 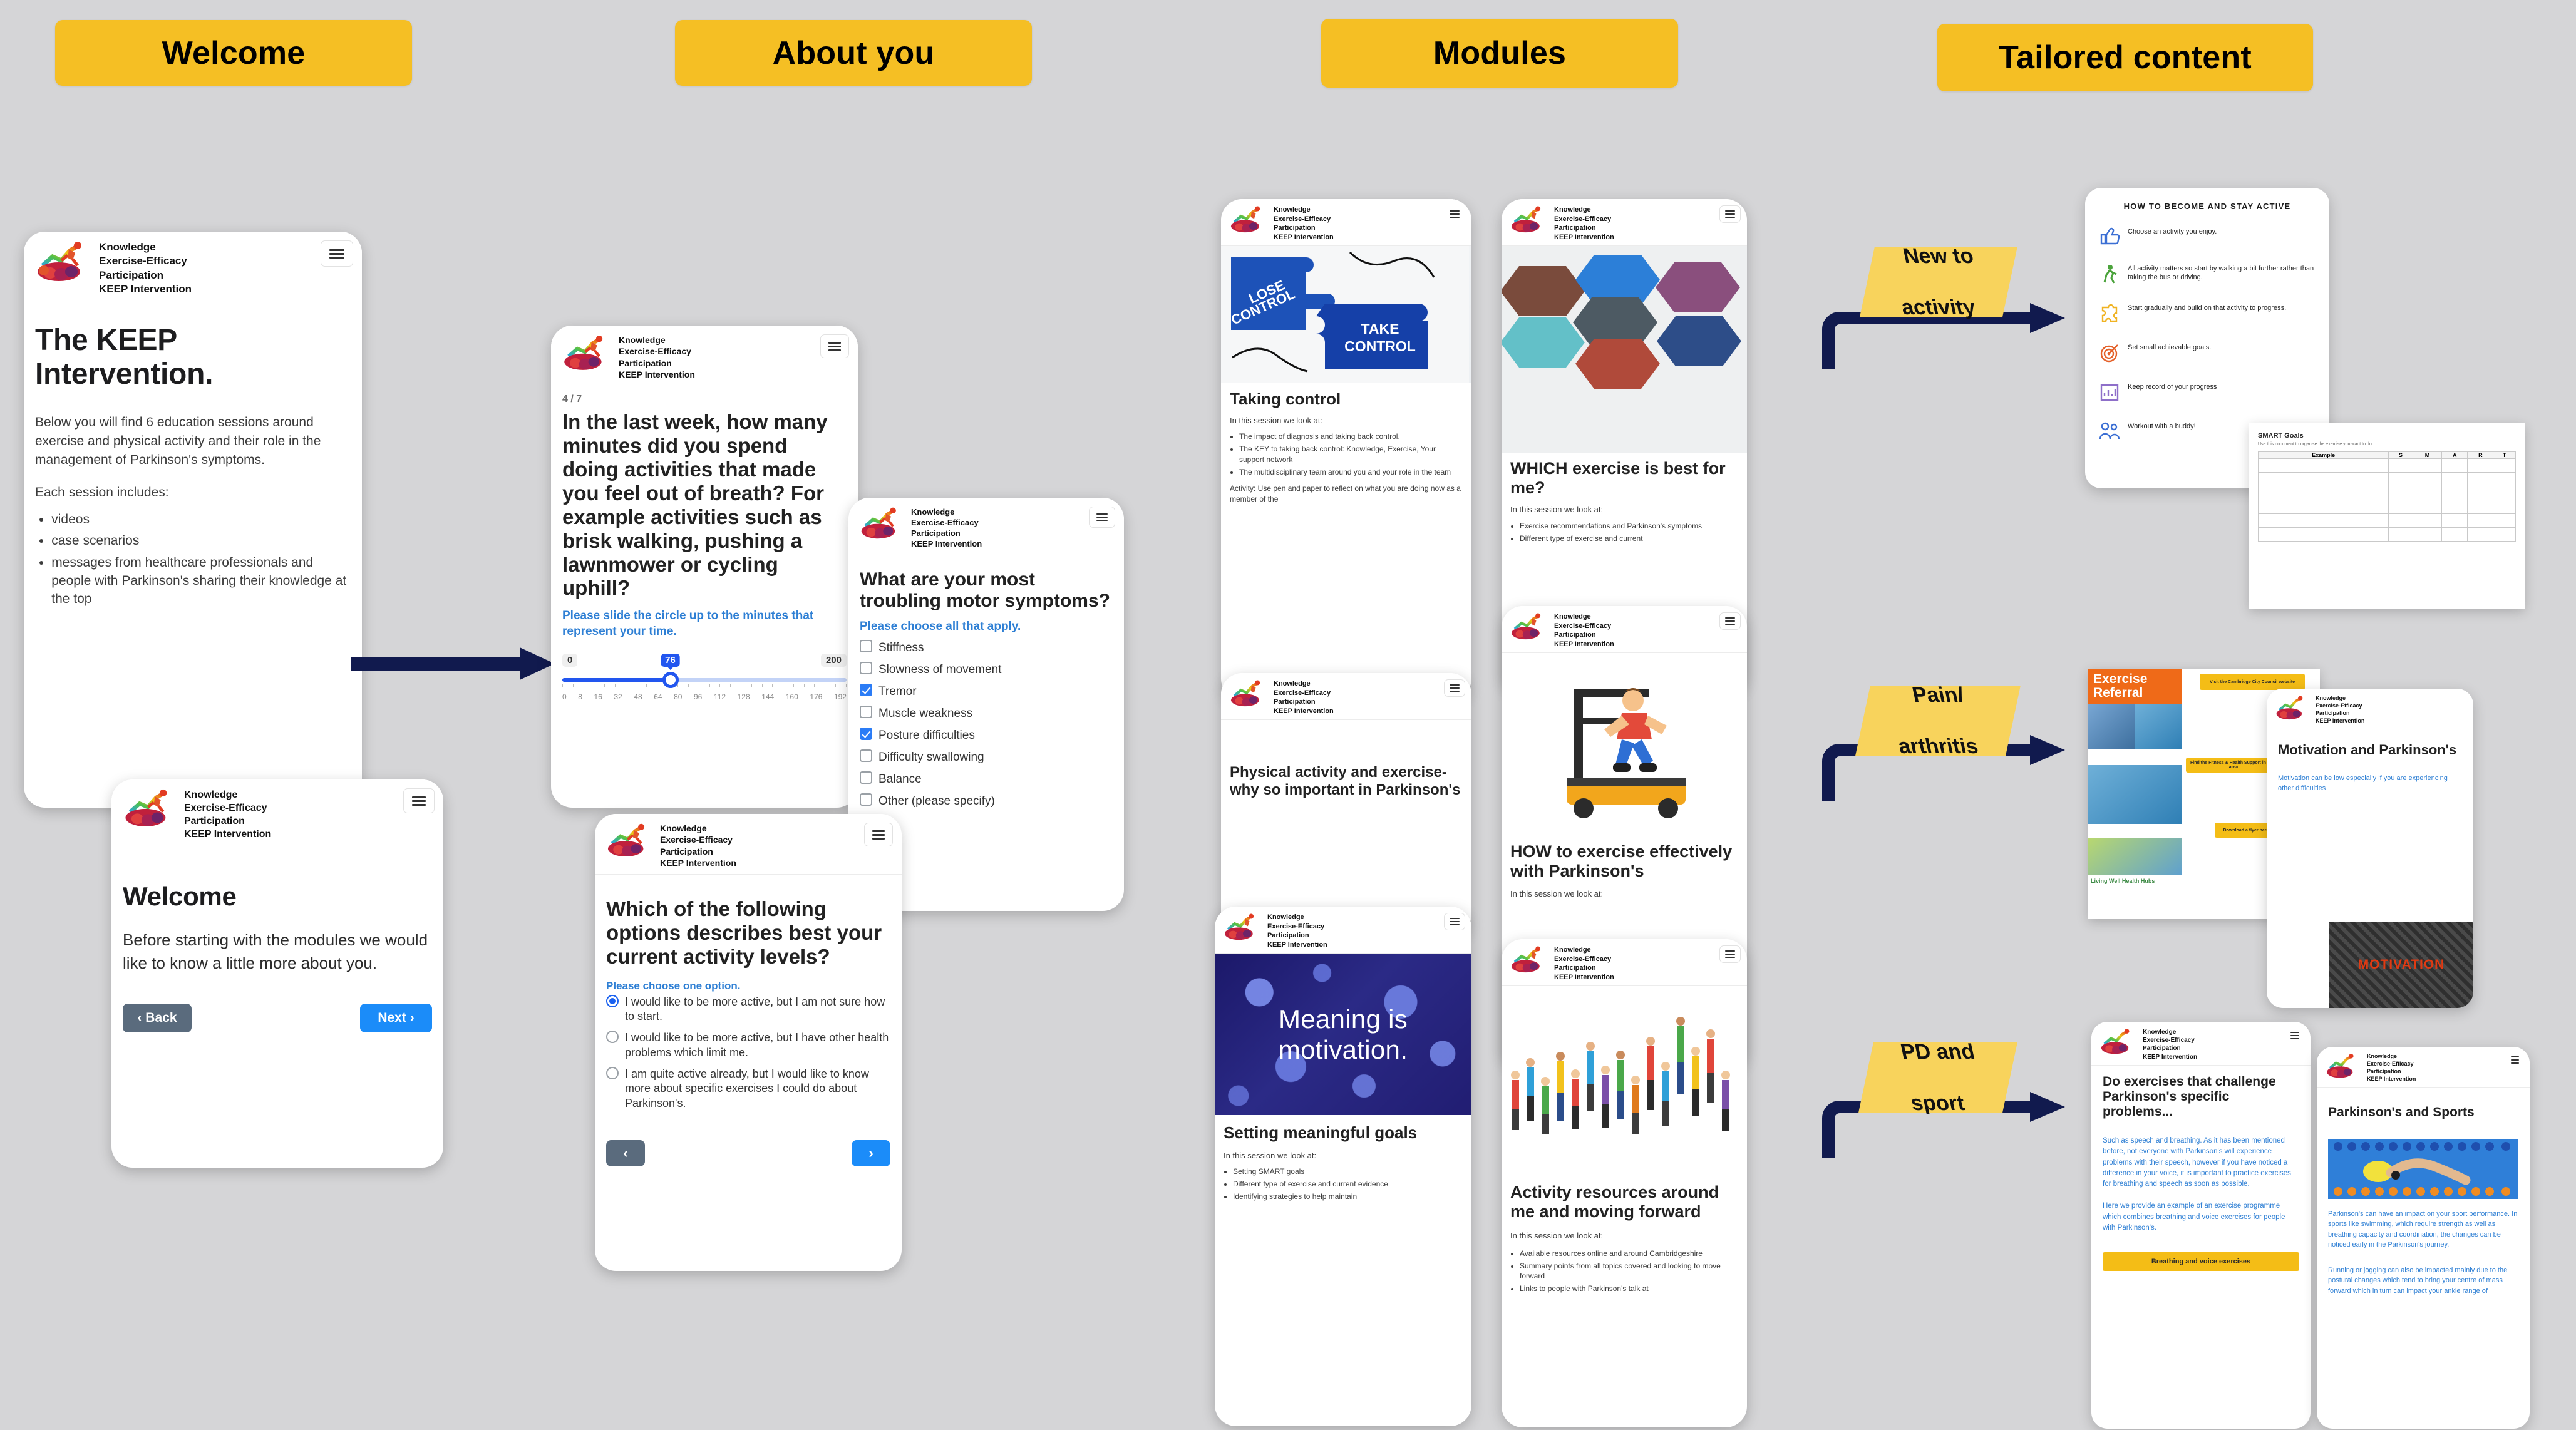 I want to click on referral-chip: Visit the Cambridge City Council website, so click(x=2253, y=682).